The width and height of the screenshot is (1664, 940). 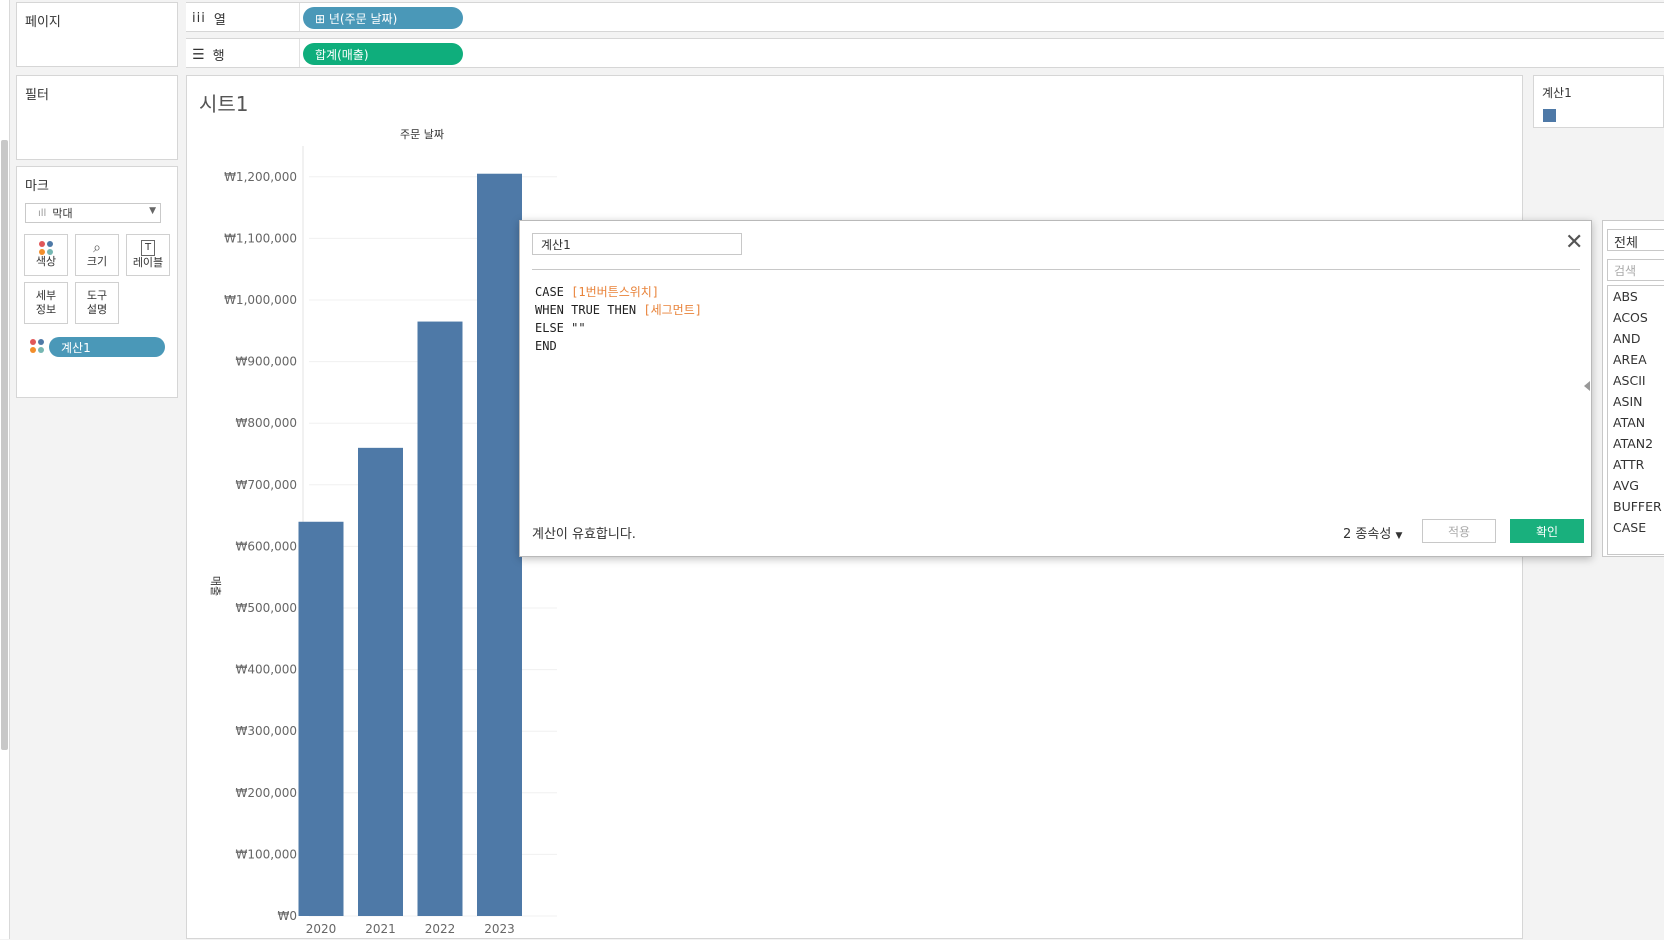 I want to click on color-button: 색상, so click(x=46, y=255).